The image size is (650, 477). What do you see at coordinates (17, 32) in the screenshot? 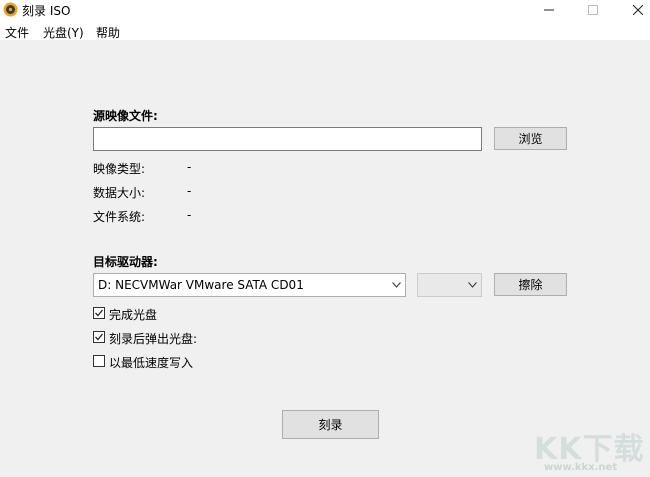
I see `menu-file: 文件` at bounding box center [17, 32].